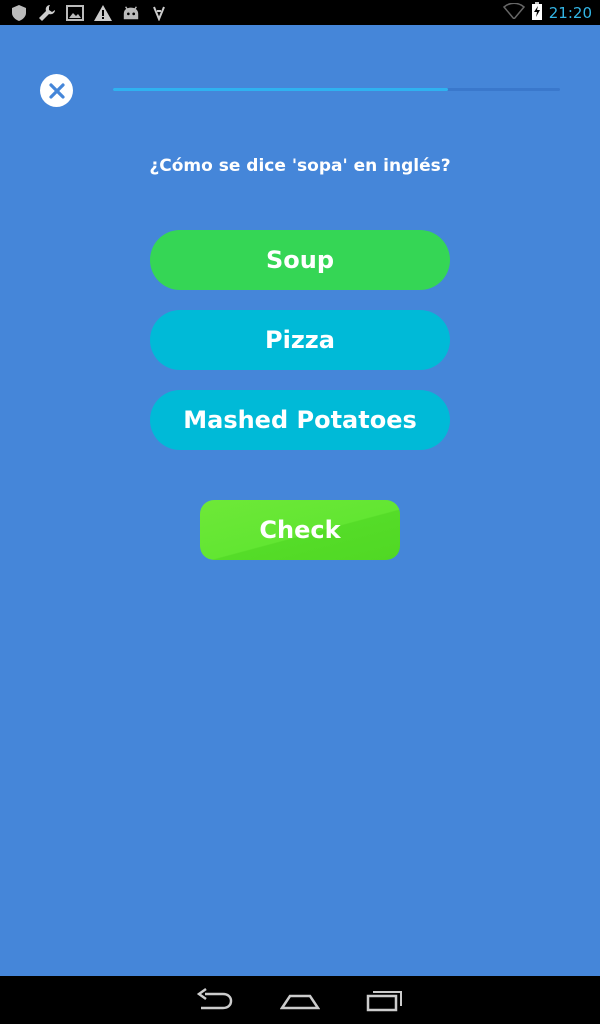  I want to click on warning-icon, so click(103, 13).